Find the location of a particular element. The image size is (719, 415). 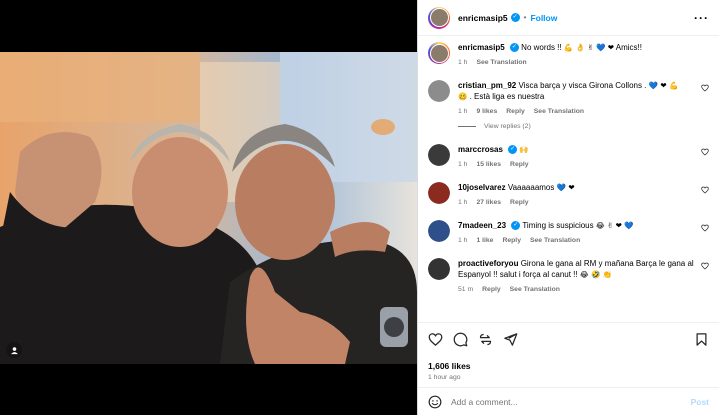

user-tag-icon is located at coordinates (14, 350).